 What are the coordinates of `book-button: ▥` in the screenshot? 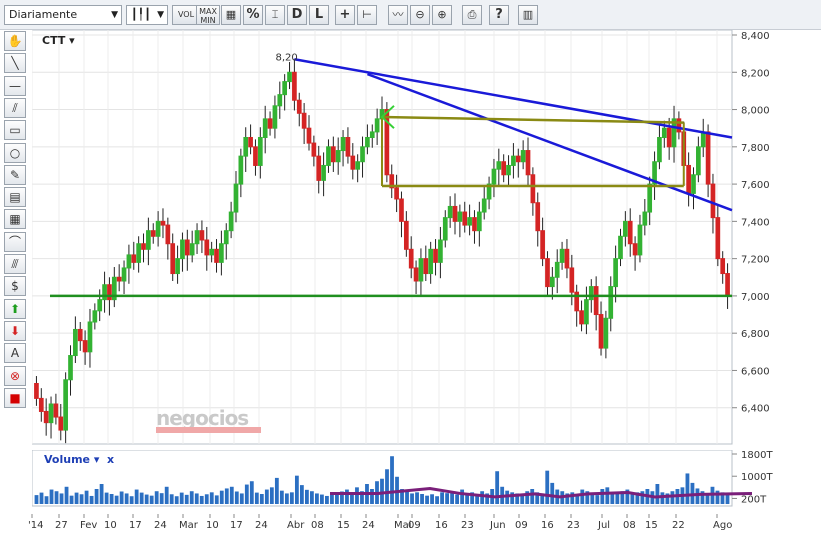 It's located at (528, 15).